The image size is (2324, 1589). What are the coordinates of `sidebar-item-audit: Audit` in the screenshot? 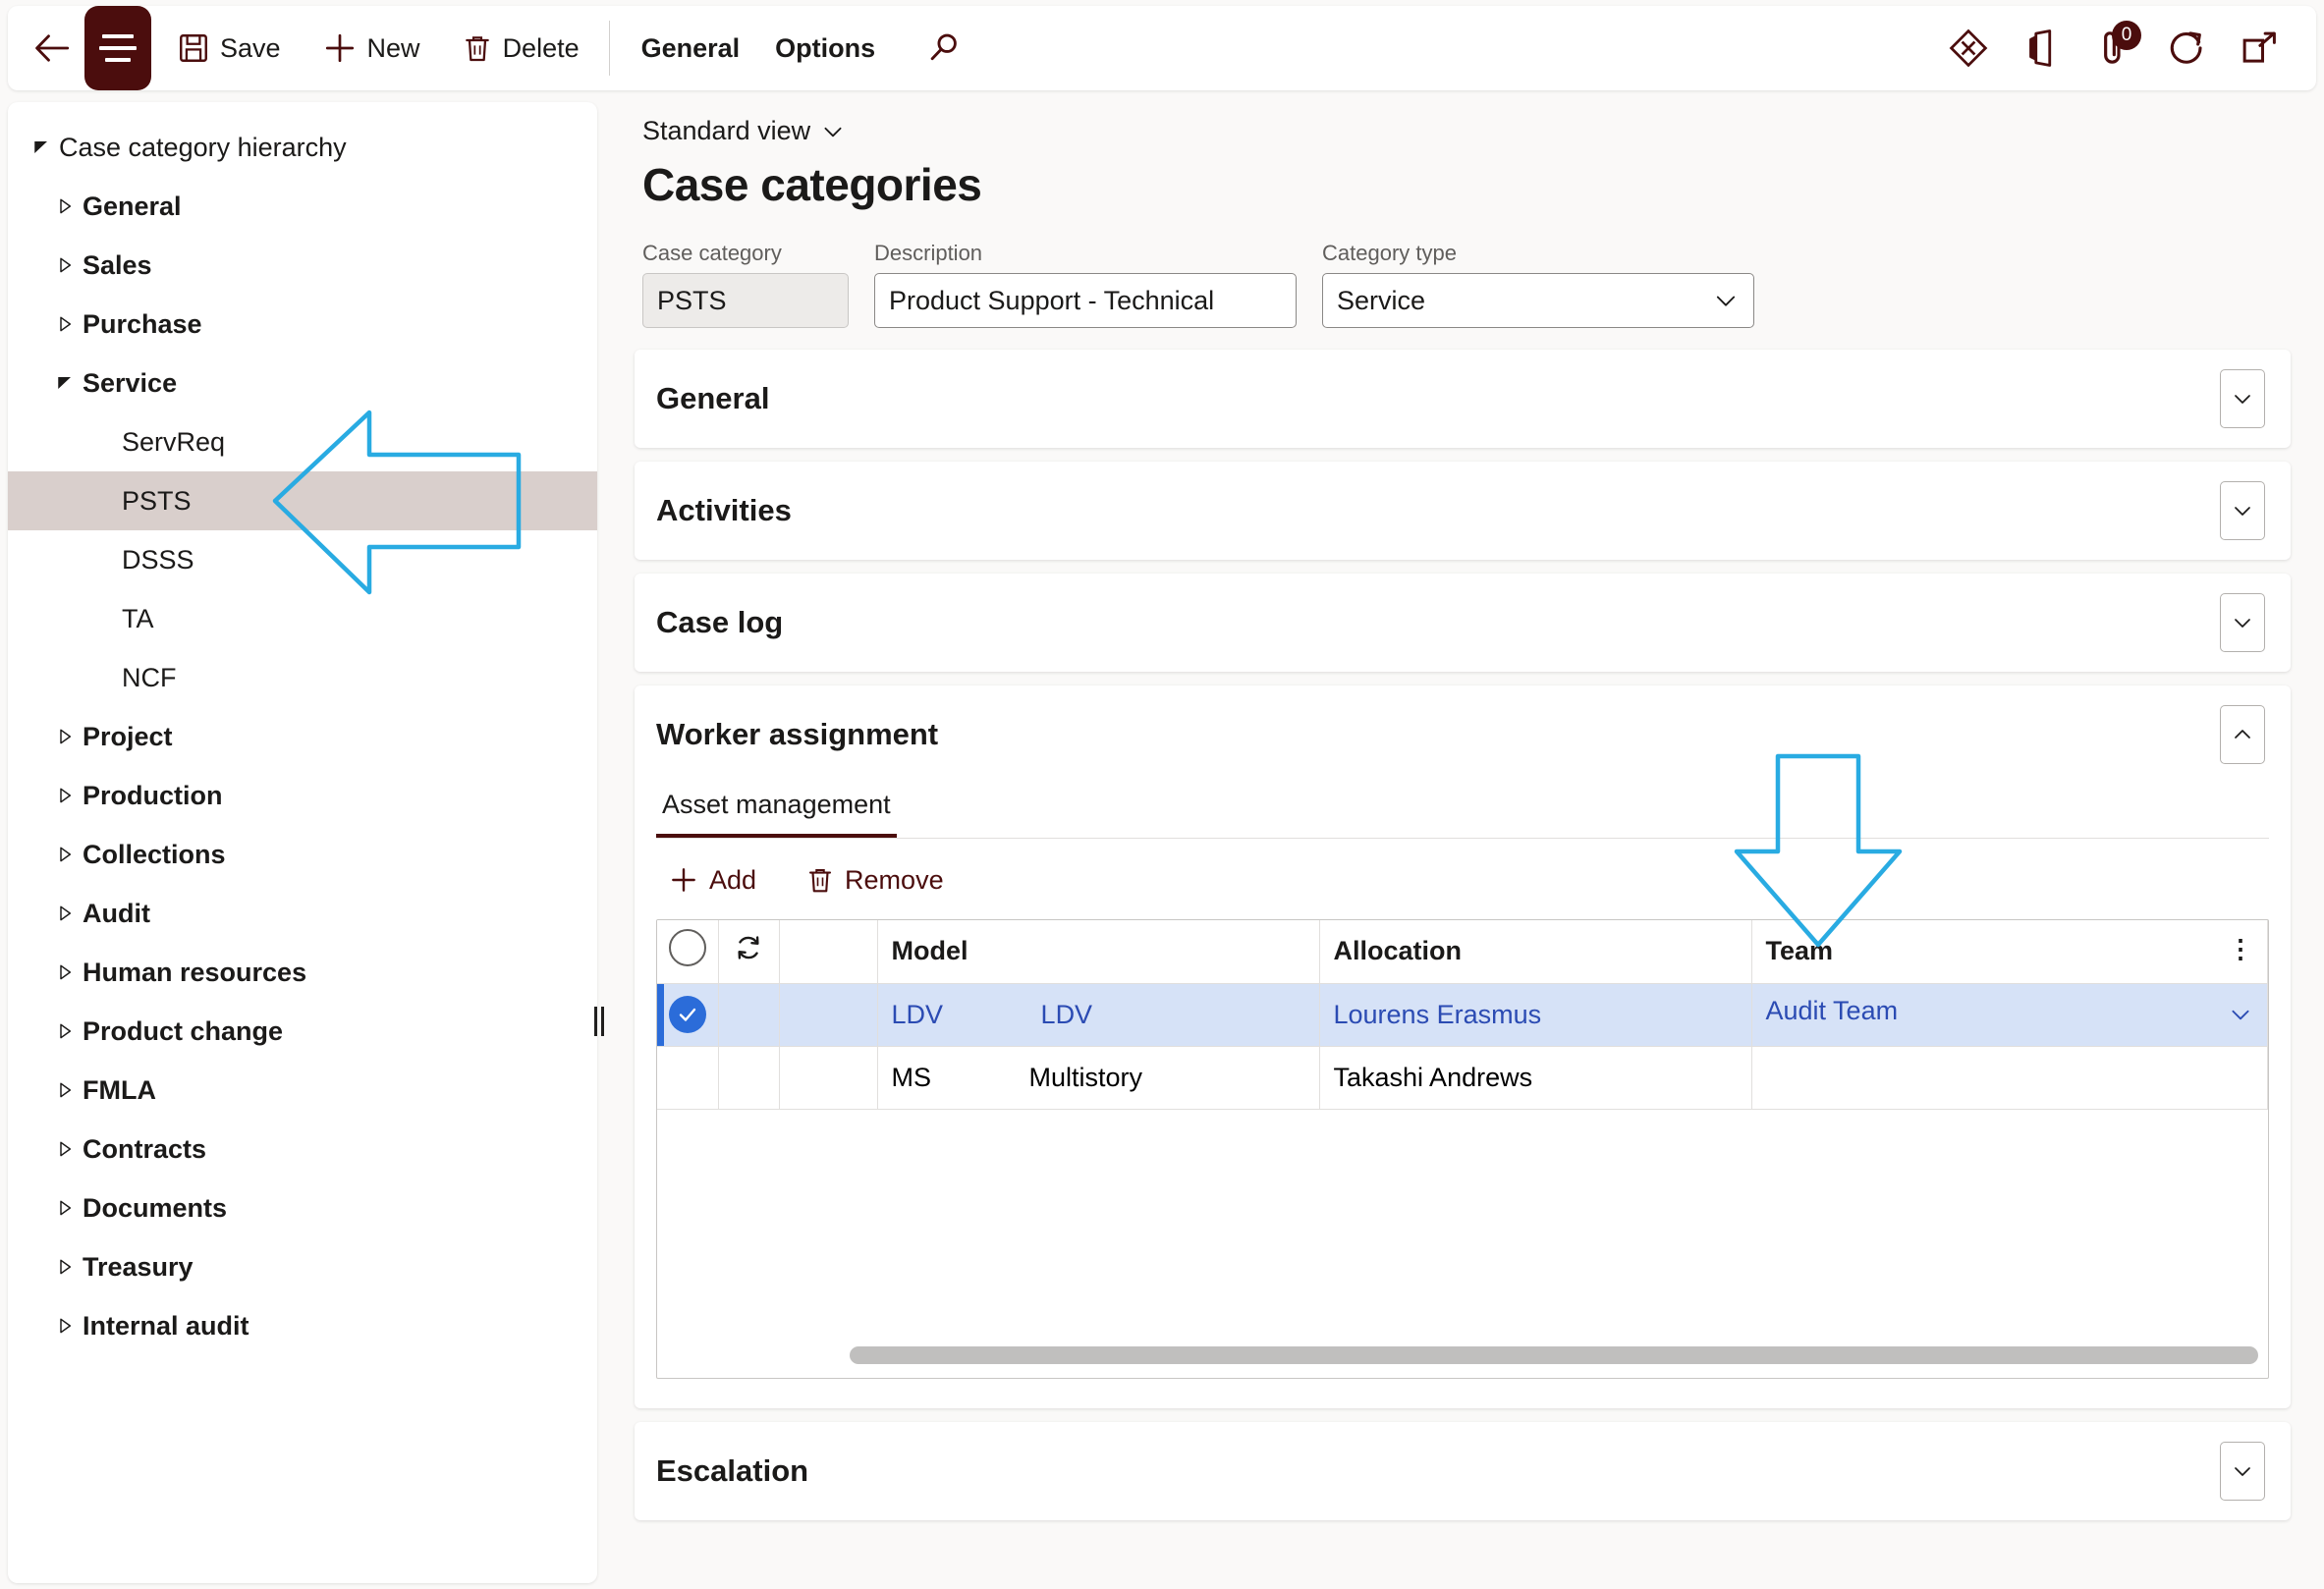 It's located at (302, 914).